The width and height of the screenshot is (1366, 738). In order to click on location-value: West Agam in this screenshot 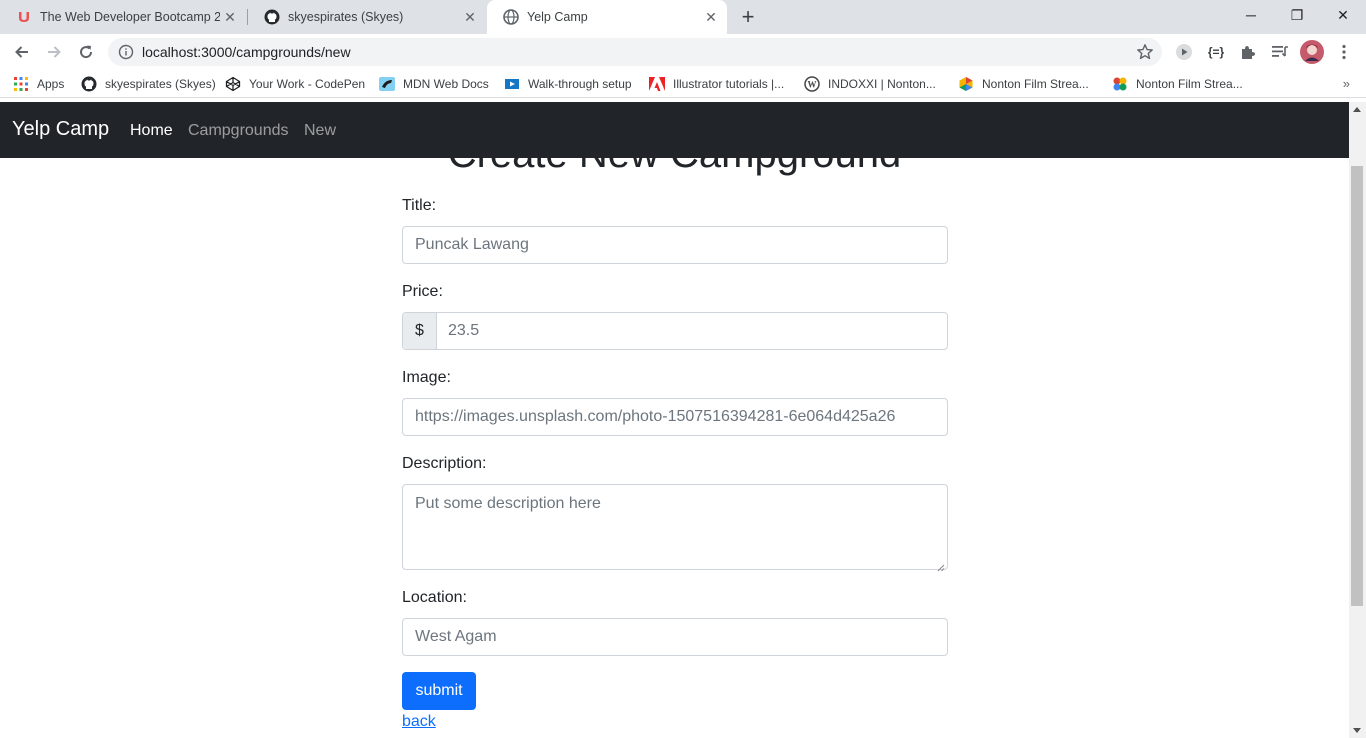, I will do `click(456, 636)`.